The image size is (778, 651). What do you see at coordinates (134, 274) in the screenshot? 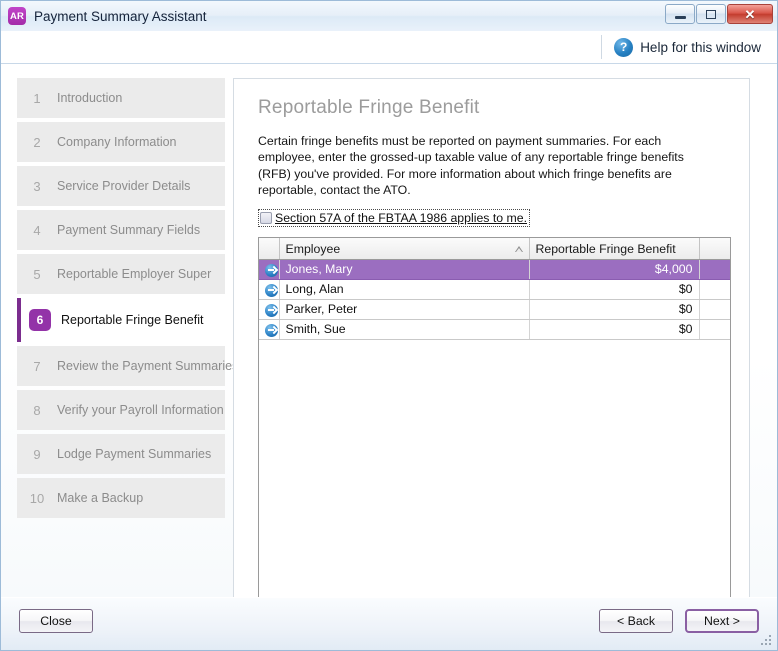
I see `step-label: Reportable Employer Super` at bounding box center [134, 274].